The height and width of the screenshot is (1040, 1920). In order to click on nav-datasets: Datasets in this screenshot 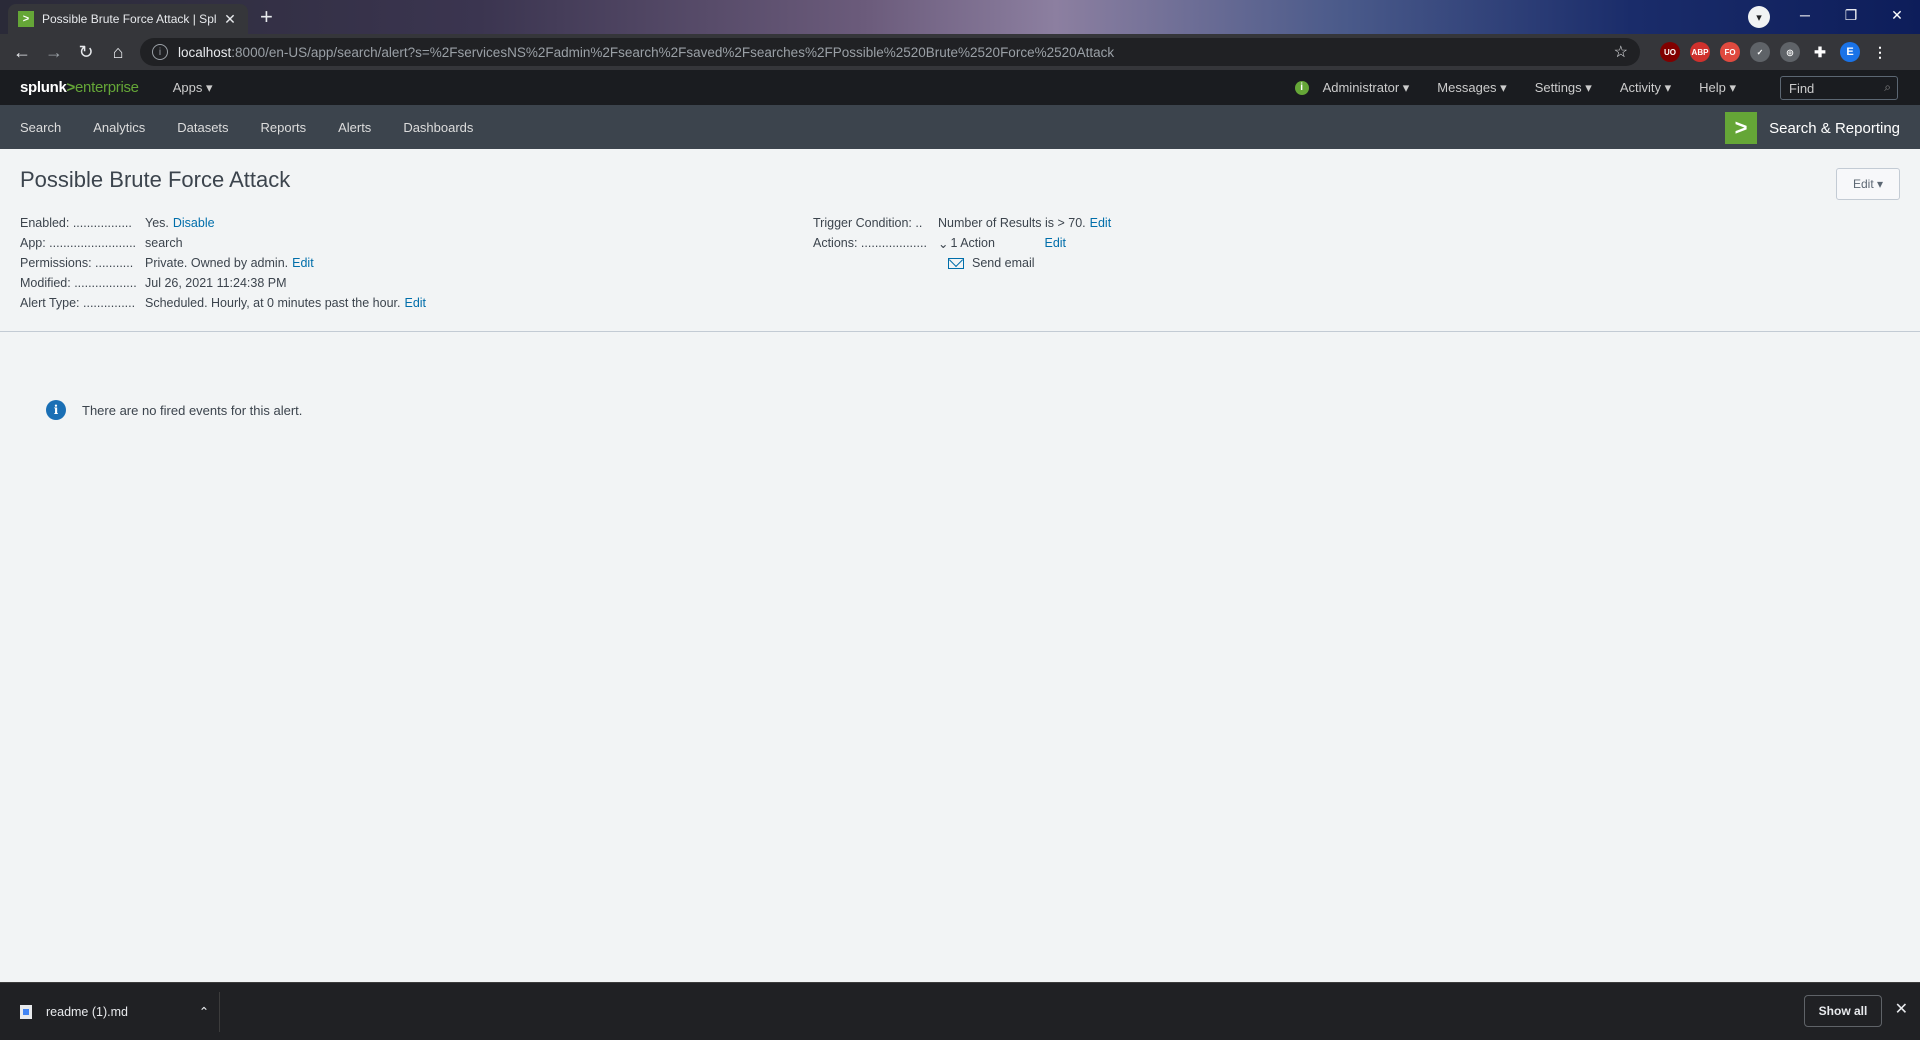, I will do `click(202, 127)`.